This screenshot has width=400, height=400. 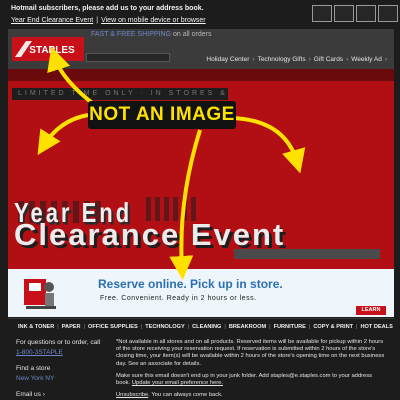 I want to click on category-breakroom: BREAKROOM, so click(x=247, y=327).